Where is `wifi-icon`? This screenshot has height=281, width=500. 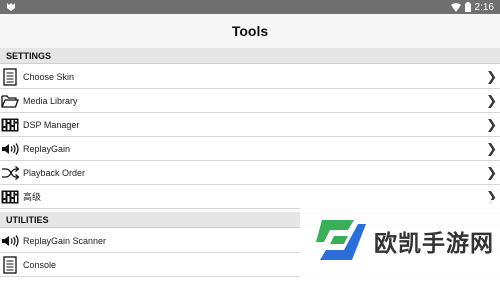 wifi-icon is located at coordinates (455, 7).